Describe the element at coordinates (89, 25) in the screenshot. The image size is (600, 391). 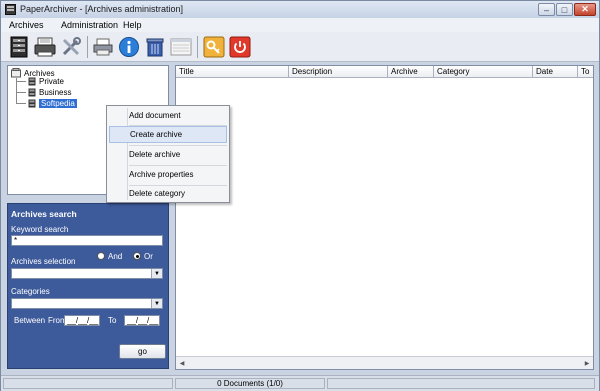
I see `menu-administration: Administration` at that location.